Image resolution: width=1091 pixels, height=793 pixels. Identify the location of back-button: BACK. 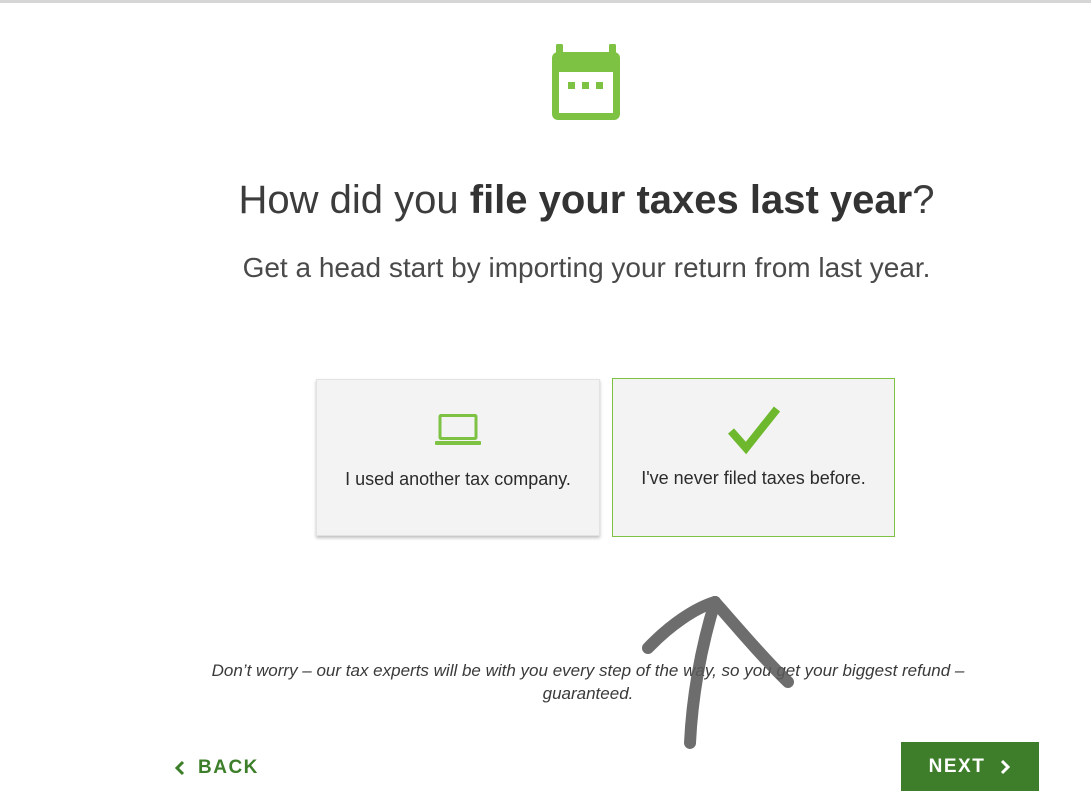
(216, 768).